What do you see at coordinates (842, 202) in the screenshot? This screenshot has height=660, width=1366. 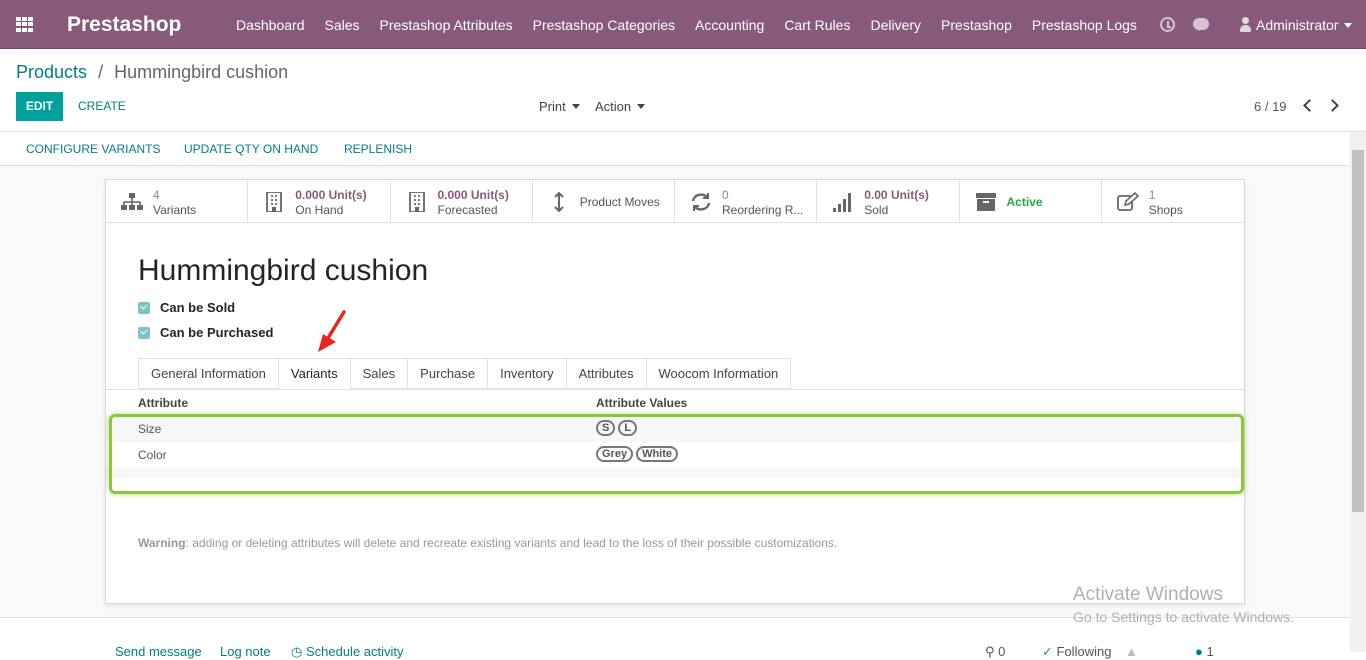 I see `signal-icon` at bounding box center [842, 202].